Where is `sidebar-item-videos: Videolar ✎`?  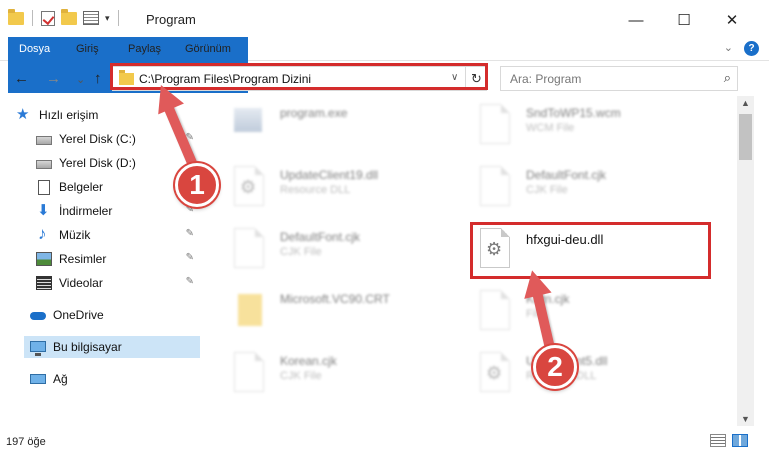 sidebar-item-videos: Videolar ✎ is located at coordinates (118, 283).